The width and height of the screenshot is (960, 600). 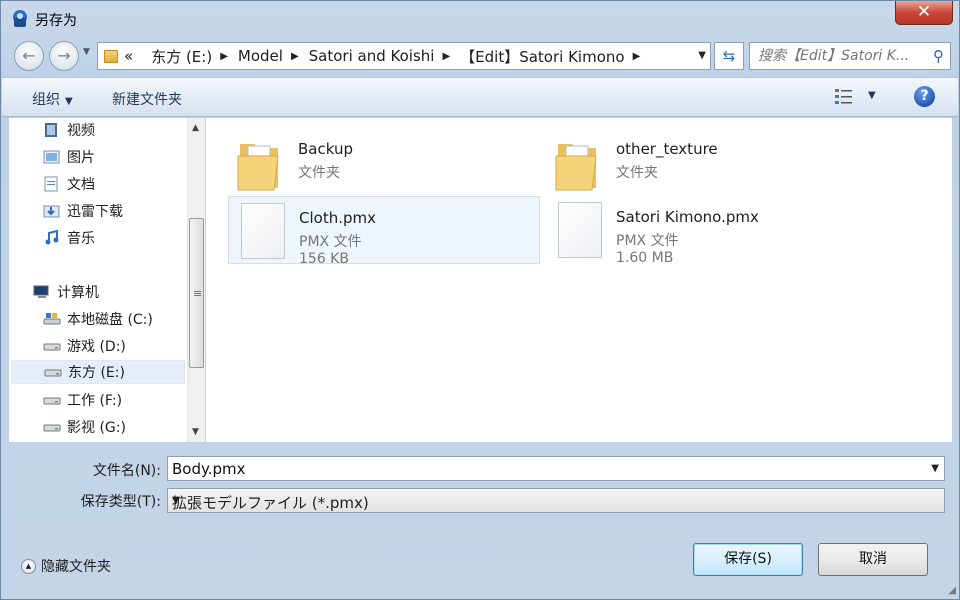 I want to click on resize-grip-icon: ◢, so click(x=952, y=590).